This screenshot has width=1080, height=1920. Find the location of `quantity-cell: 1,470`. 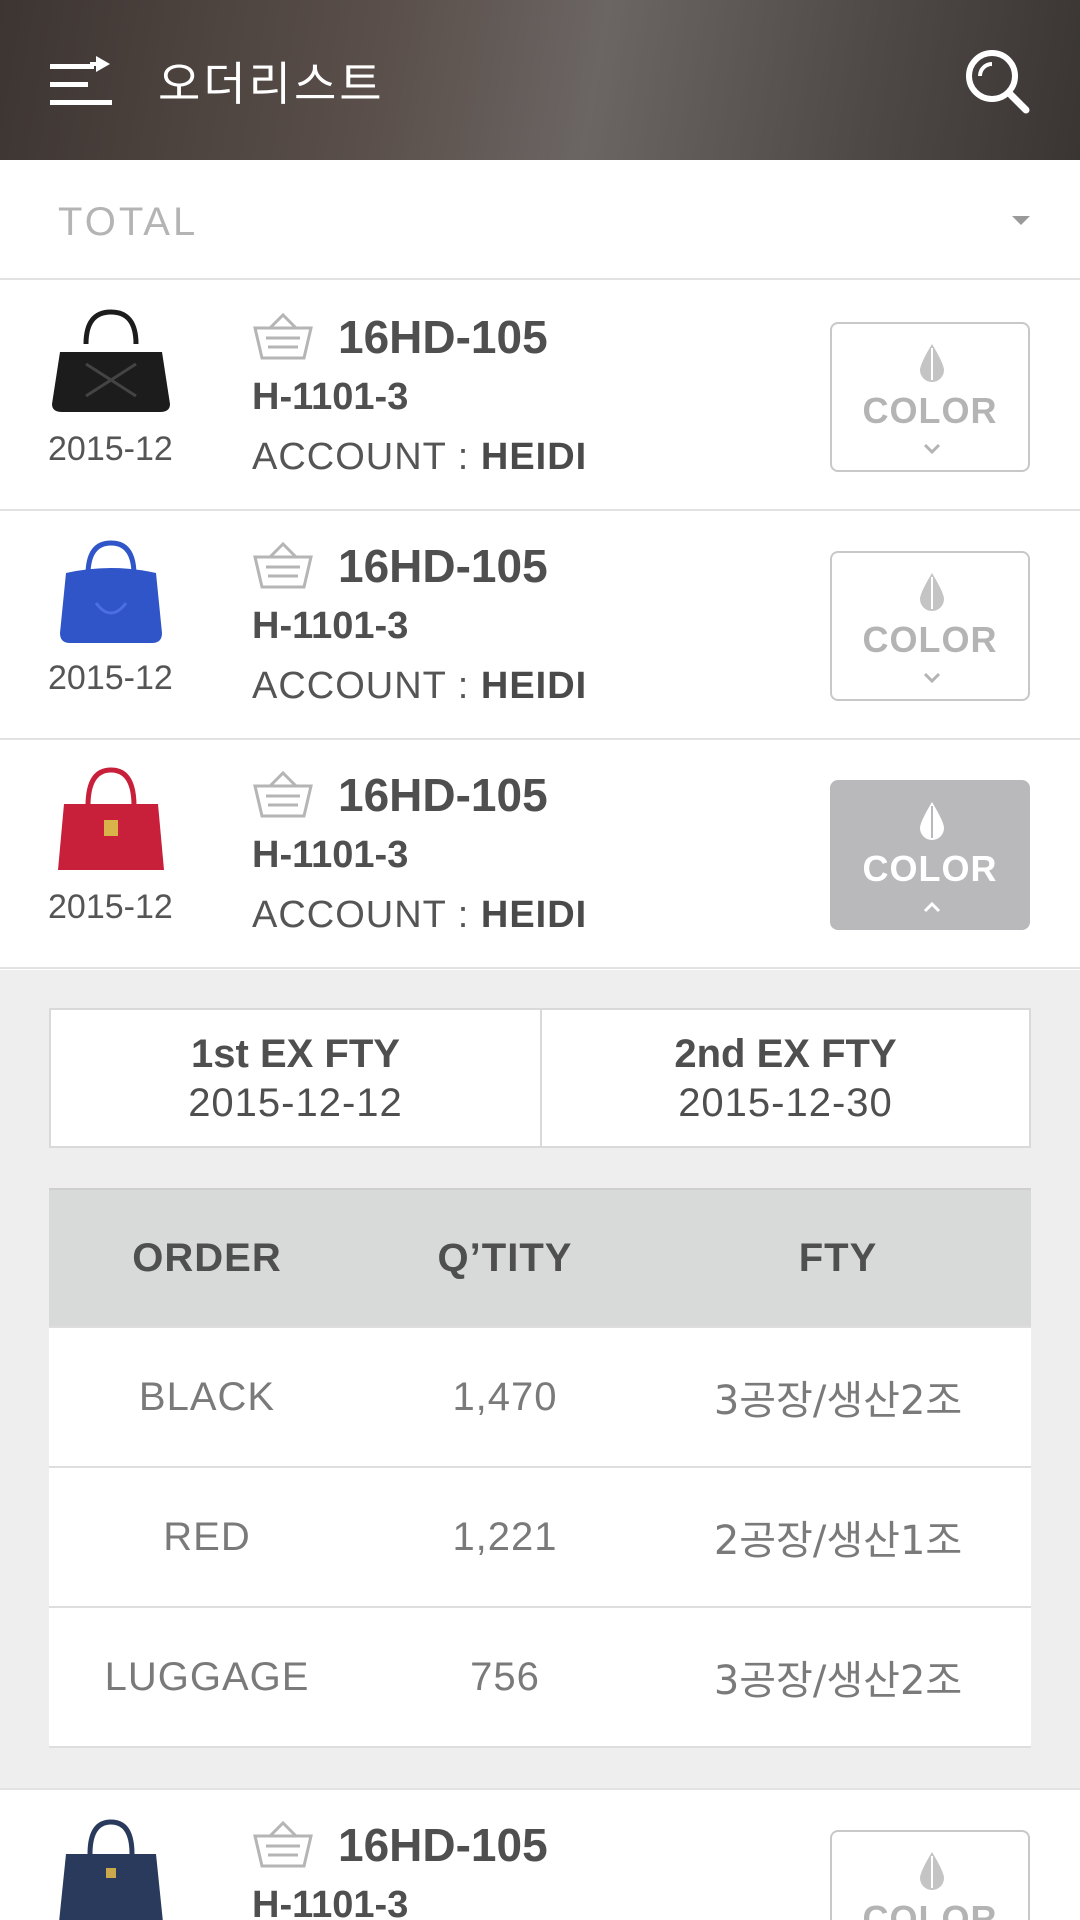

quantity-cell: 1,470 is located at coordinates (505, 1396).